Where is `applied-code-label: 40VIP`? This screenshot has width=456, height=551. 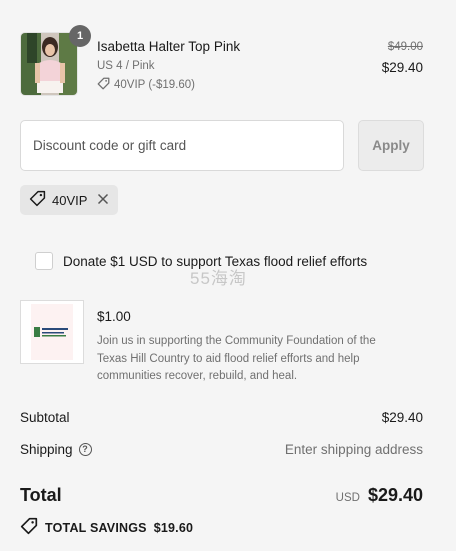 applied-code-label: 40VIP is located at coordinates (70, 200).